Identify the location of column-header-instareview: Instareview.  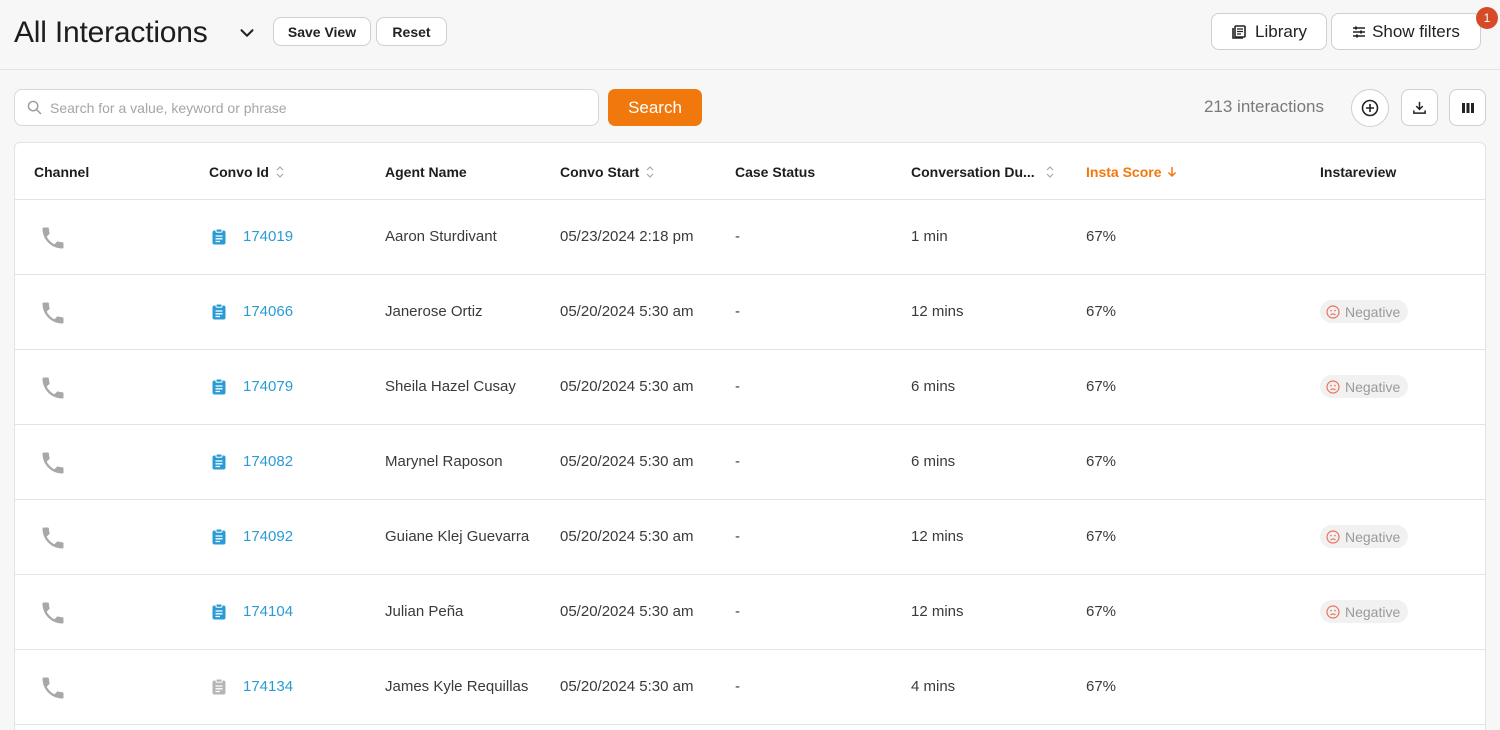
(1358, 172).